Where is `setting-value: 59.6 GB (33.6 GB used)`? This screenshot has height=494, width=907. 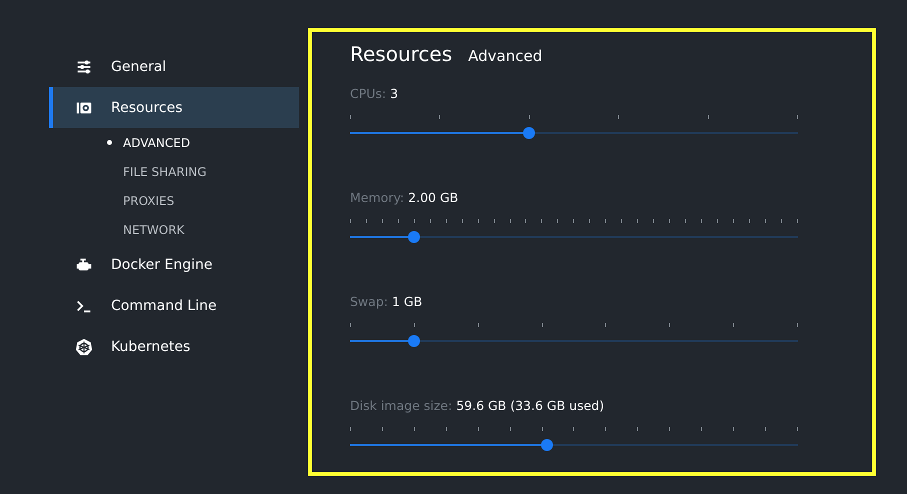
setting-value: 59.6 GB (33.6 GB used) is located at coordinates (530, 405).